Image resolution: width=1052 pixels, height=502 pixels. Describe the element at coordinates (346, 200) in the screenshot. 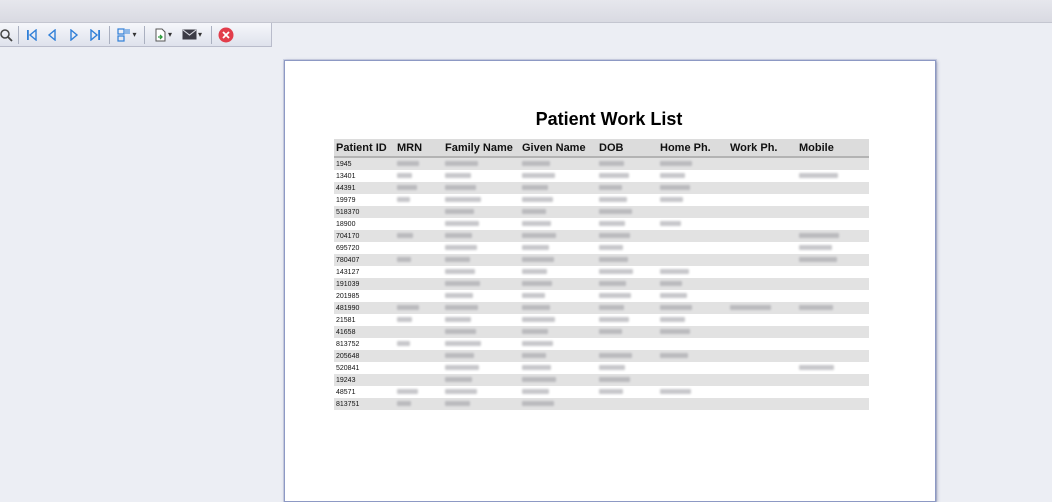

I see `patient-id-cell: 19979` at that location.